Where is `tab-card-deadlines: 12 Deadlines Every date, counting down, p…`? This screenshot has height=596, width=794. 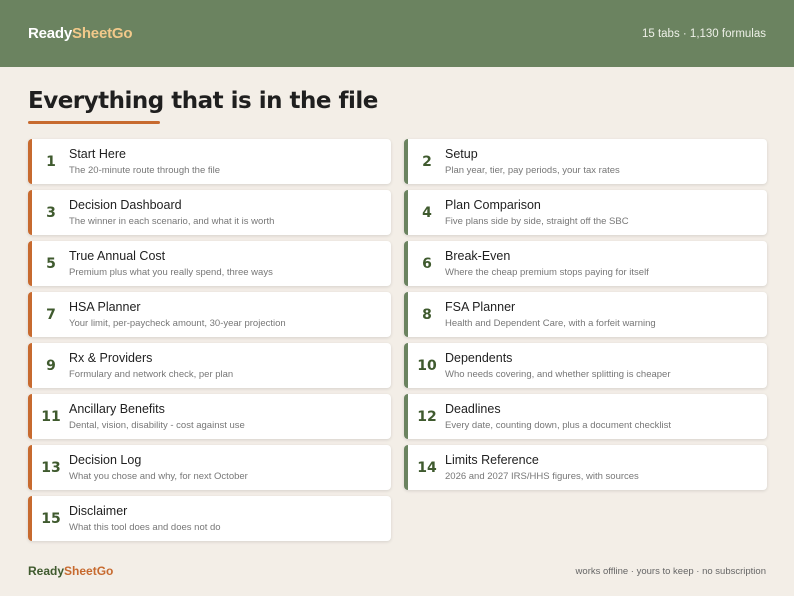 tab-card-deadlines: 12 Deadlines Every date, counting down, p… is located at coordinates (585, 416).